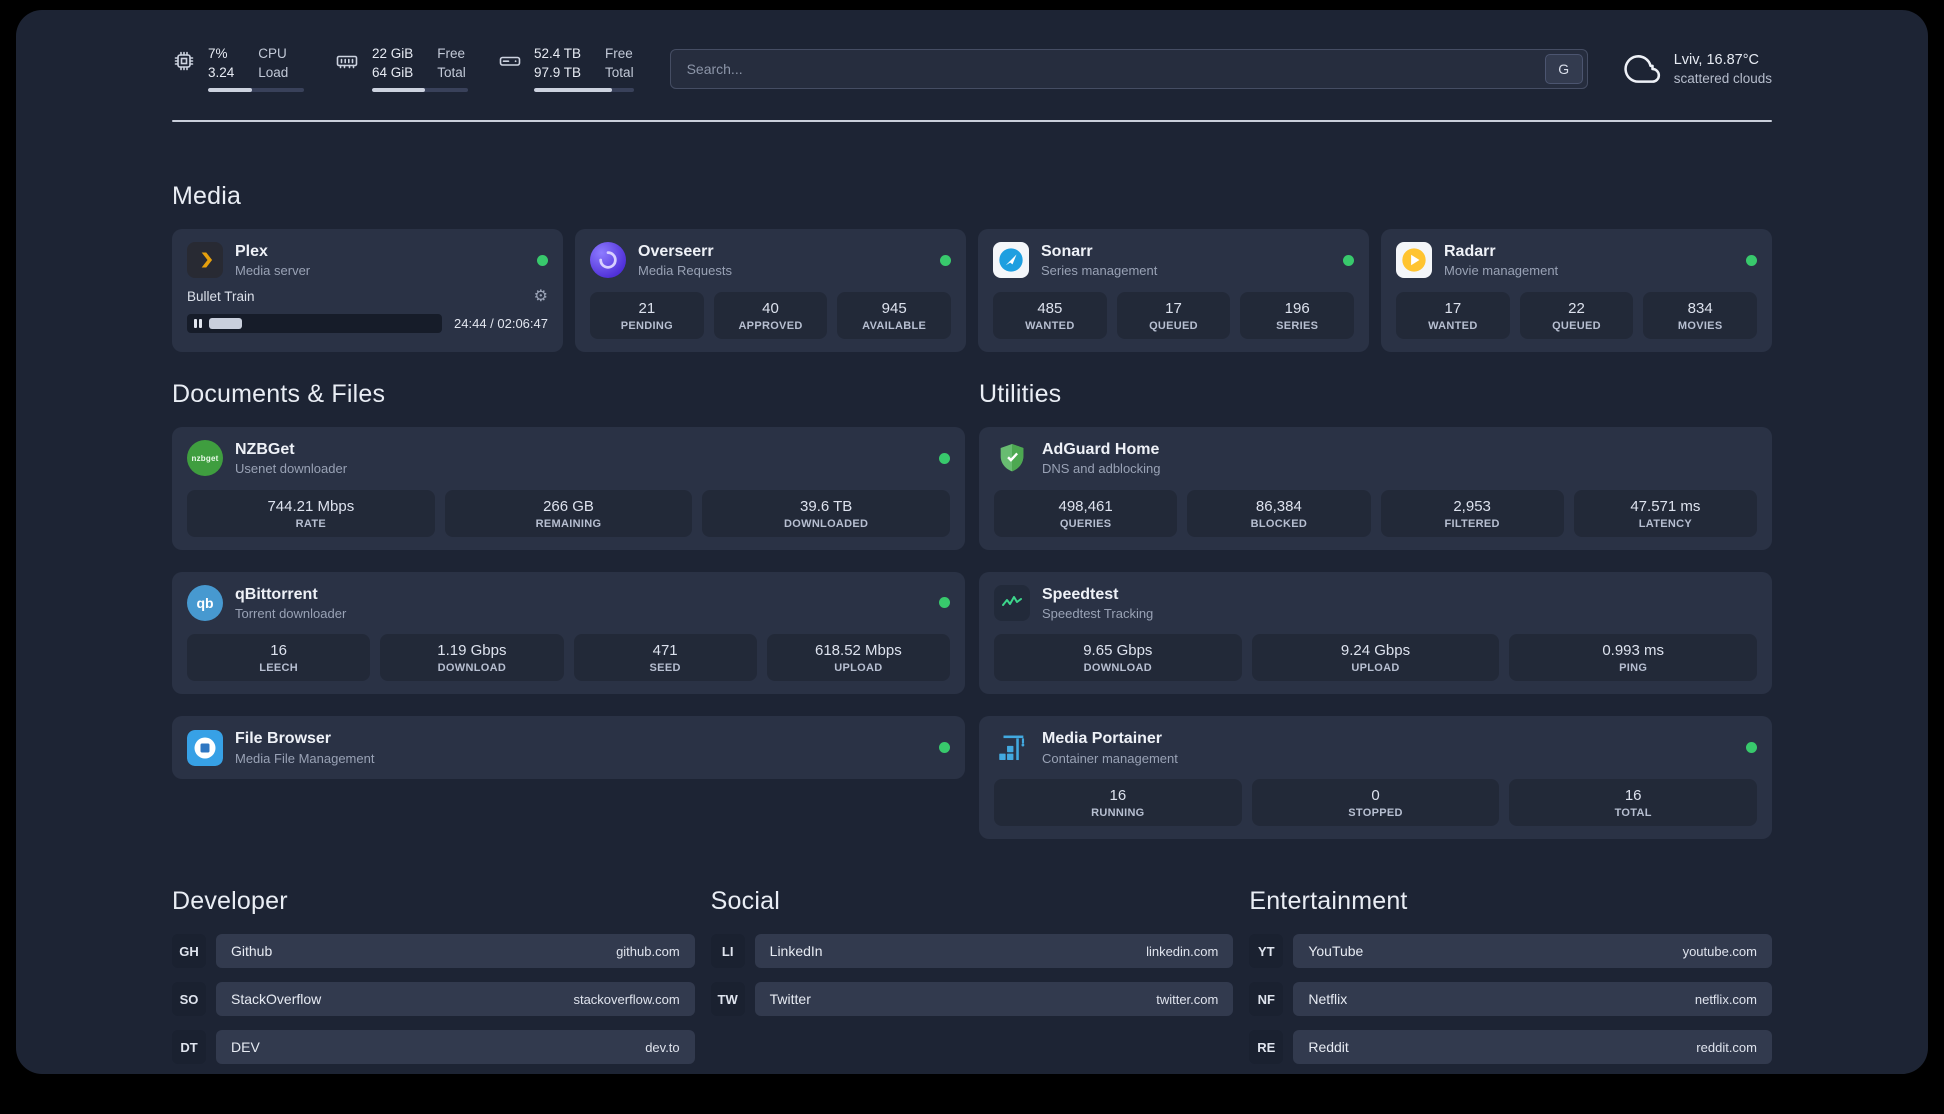 This screenshot has width=1944, height=1114. Describe the element at coordinates (1173, 260) in the screenshot. I see `sonarr-header: Sonarr Series management` at that location.